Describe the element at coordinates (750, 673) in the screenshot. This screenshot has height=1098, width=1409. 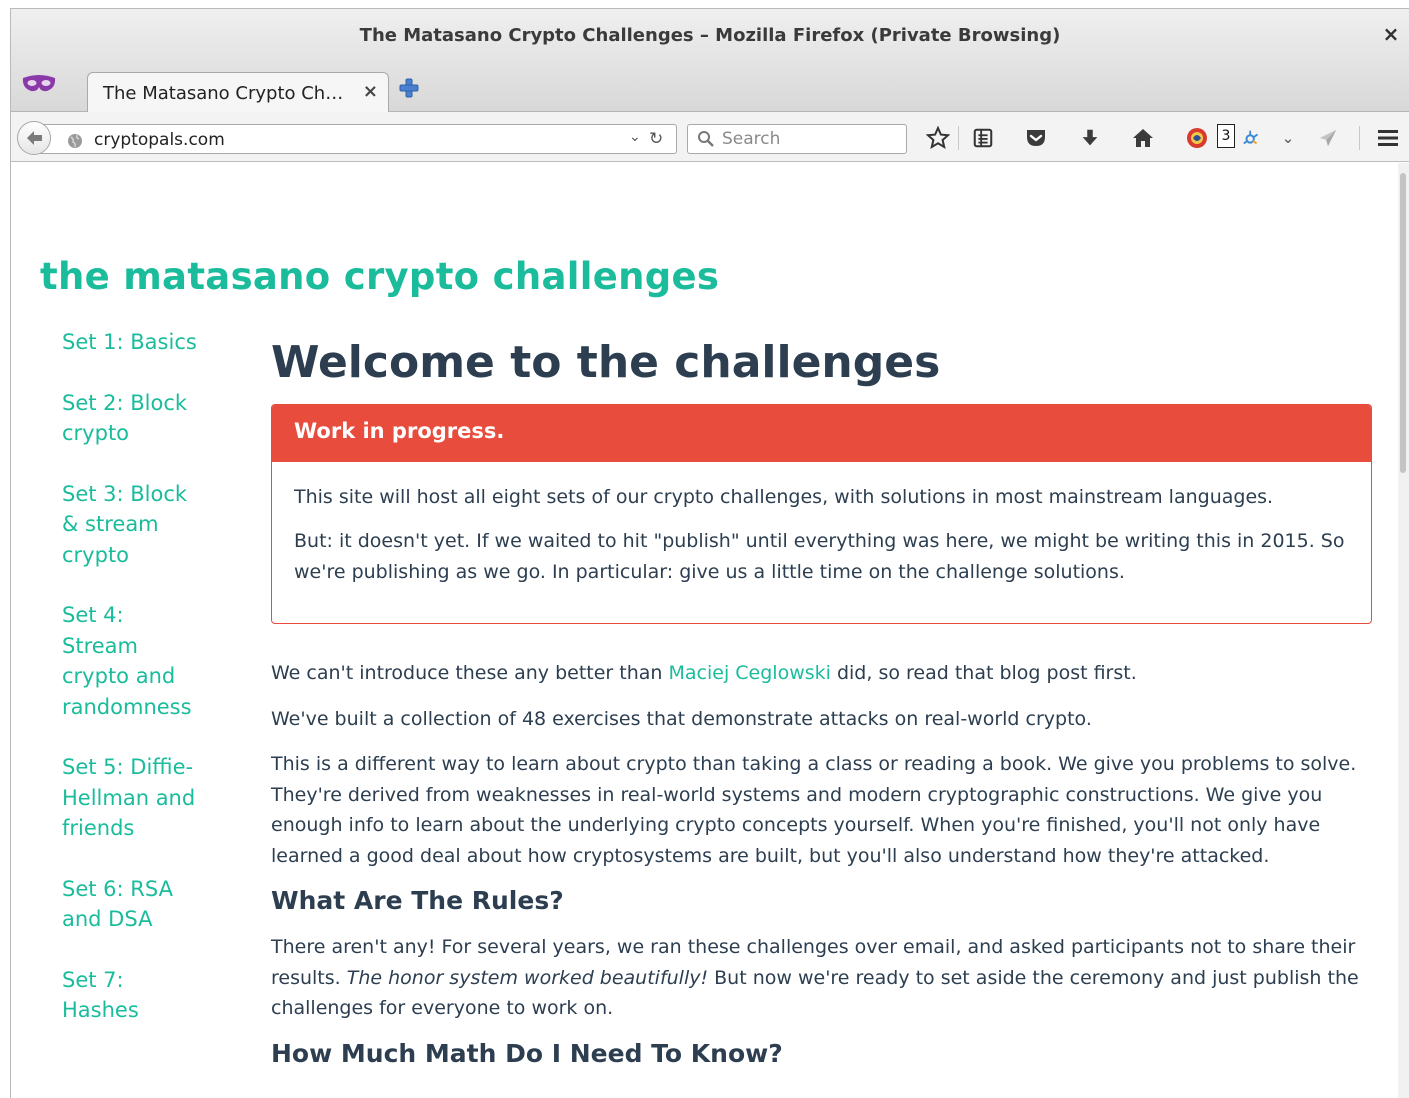
I see `maciej-ceglowski-link: Maciej Ceglowski` at that location.